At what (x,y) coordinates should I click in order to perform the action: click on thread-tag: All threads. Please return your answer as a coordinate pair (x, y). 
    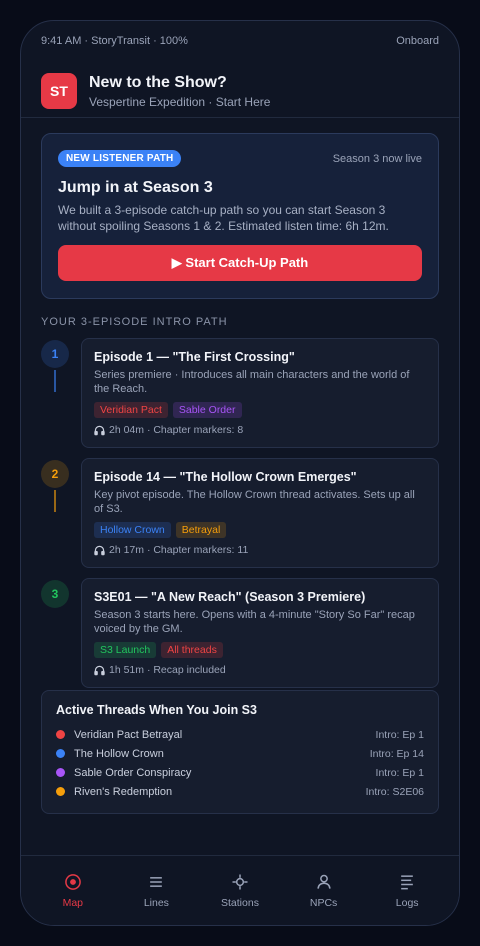
    Looking at the image, I should click on (192, 650).